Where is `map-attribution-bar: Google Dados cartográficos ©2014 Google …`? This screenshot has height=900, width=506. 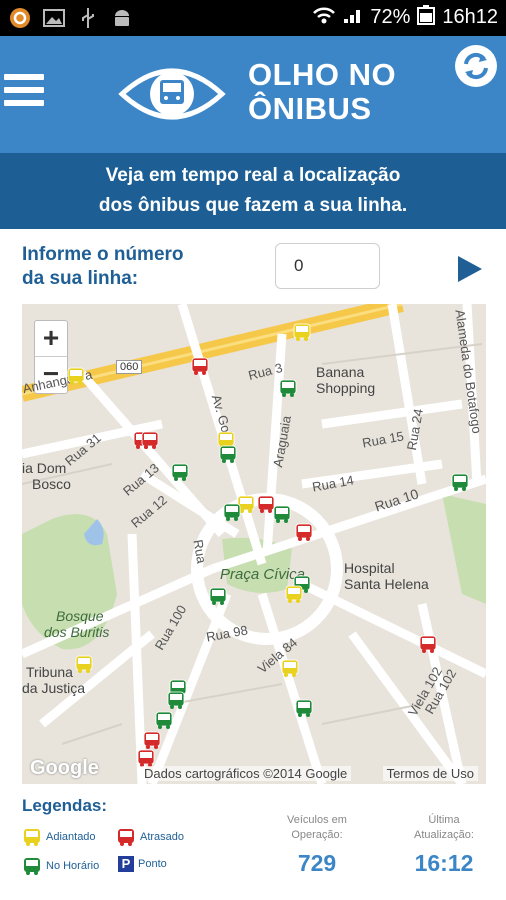 map-attribution-bar: Google Dados cartográficos ©2014 Google … is located at coordinates (254, 770).